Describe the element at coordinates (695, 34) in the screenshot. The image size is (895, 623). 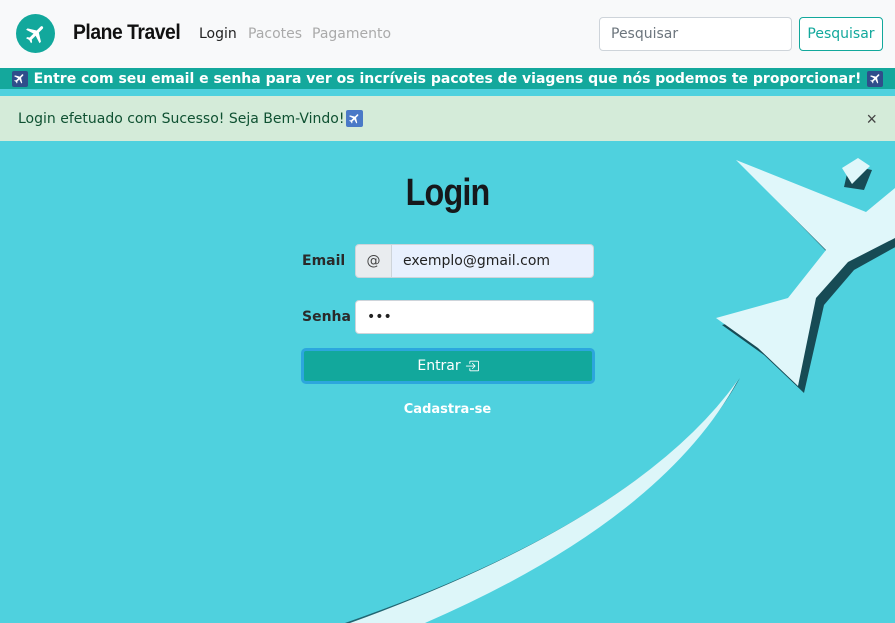
I see `search-input` at that location.